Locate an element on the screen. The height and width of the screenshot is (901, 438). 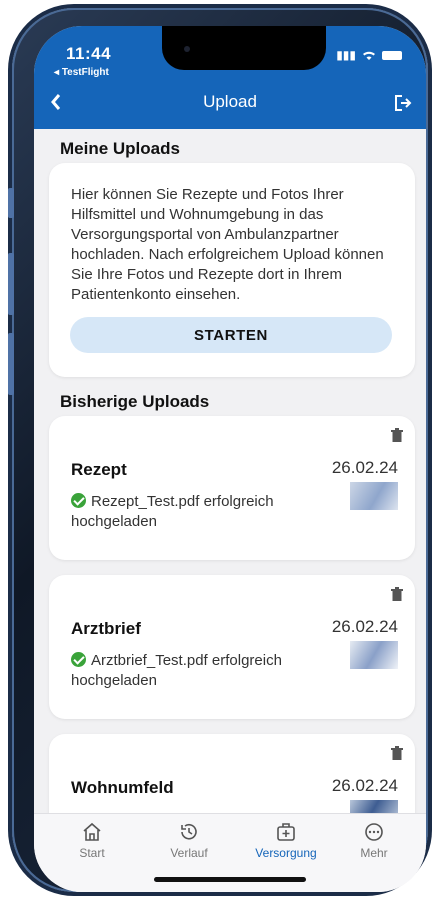
tab-bar: Start Verlauf Versorgung Mehr is located at coordinates (230, 852).